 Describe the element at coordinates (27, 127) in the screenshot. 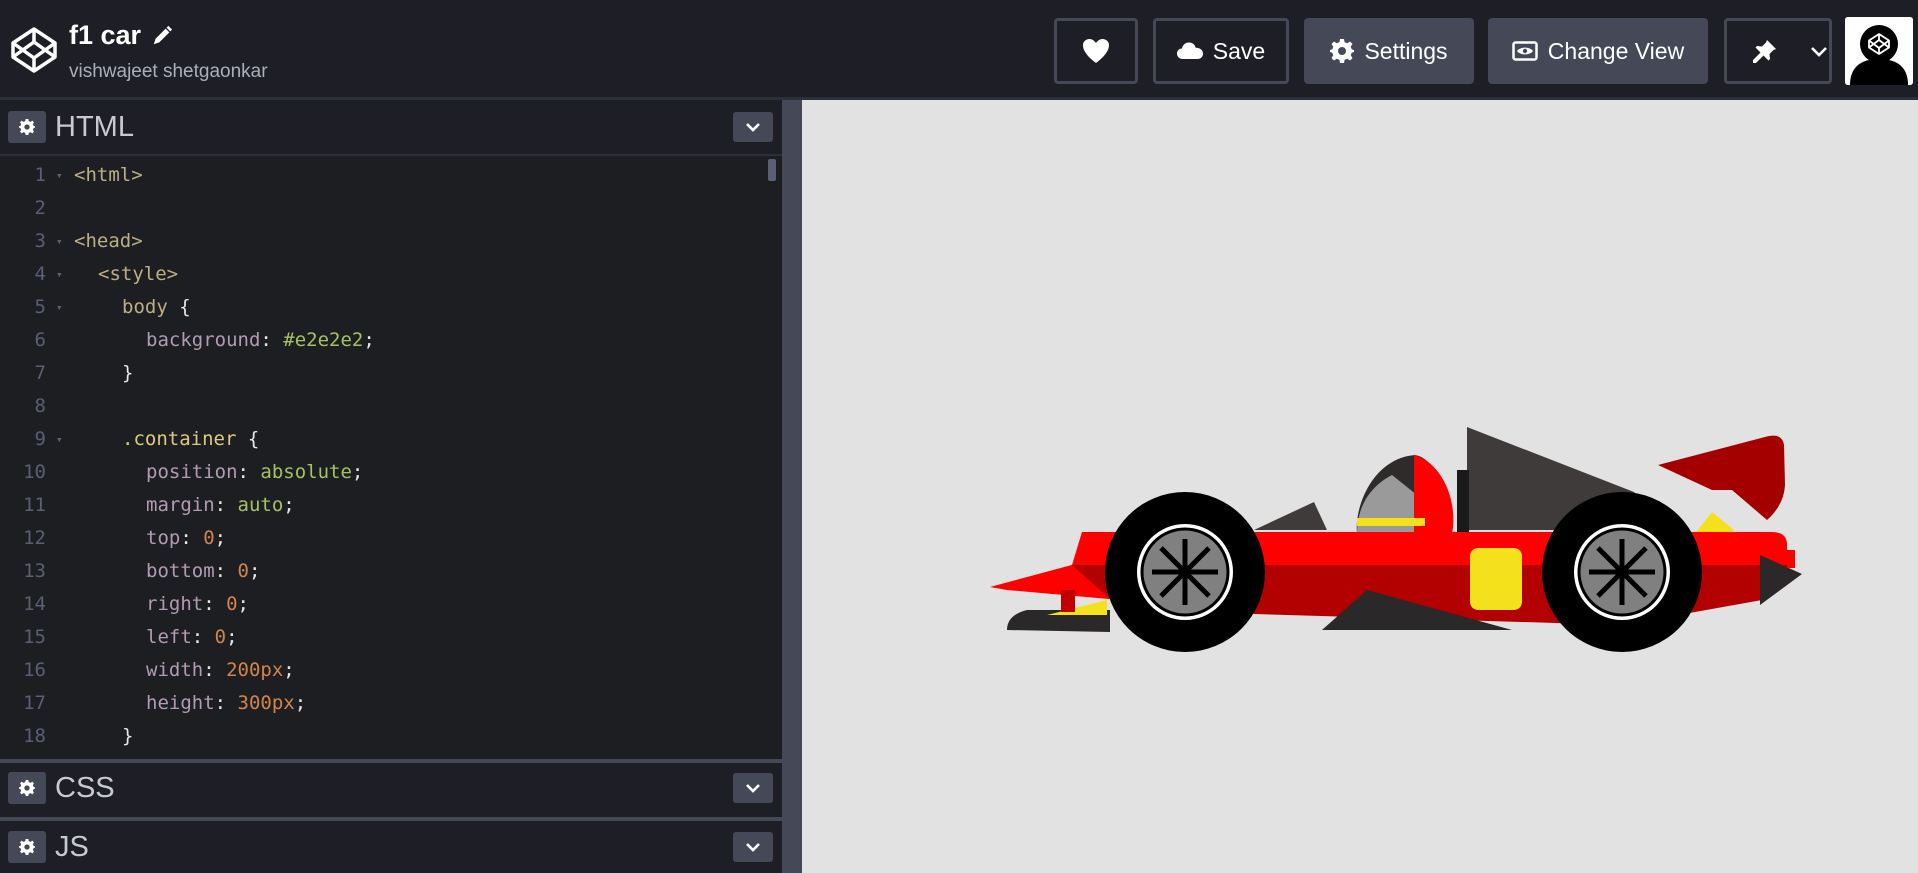

I see `html-settings-button` at that location.